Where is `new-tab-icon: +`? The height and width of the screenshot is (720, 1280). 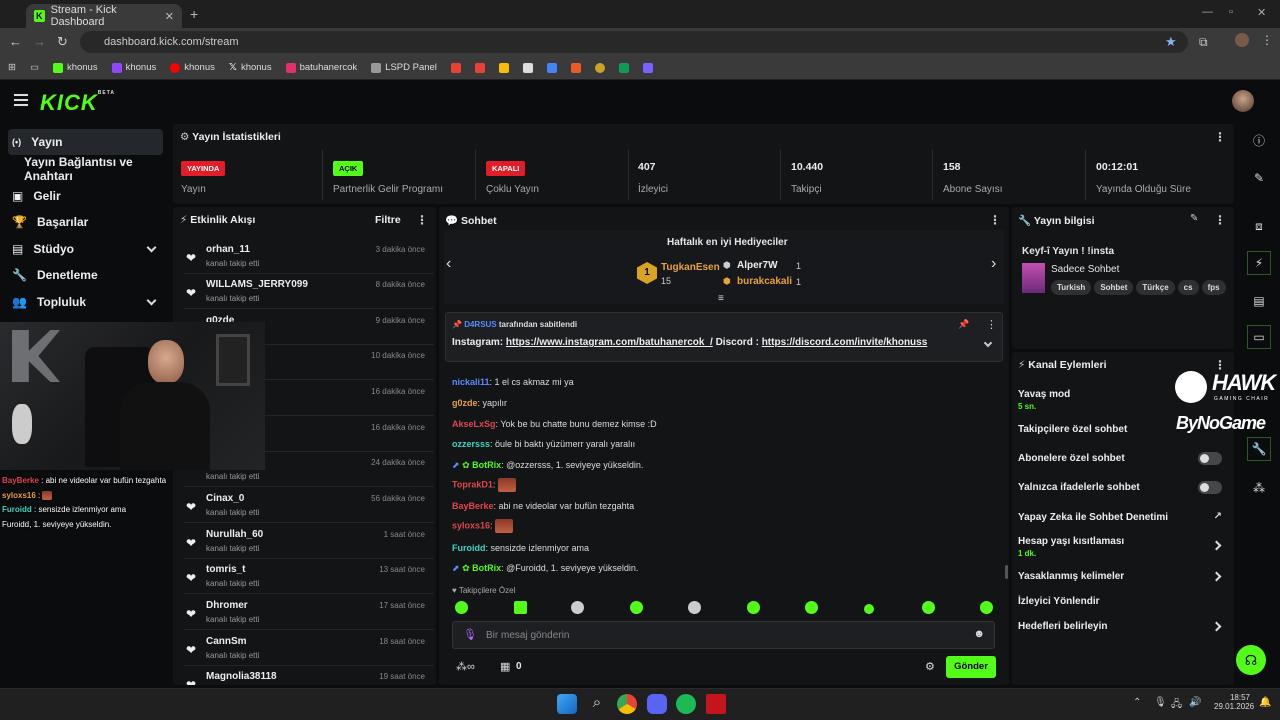
new-tab-icon: + is located at coordinates (194, 14).